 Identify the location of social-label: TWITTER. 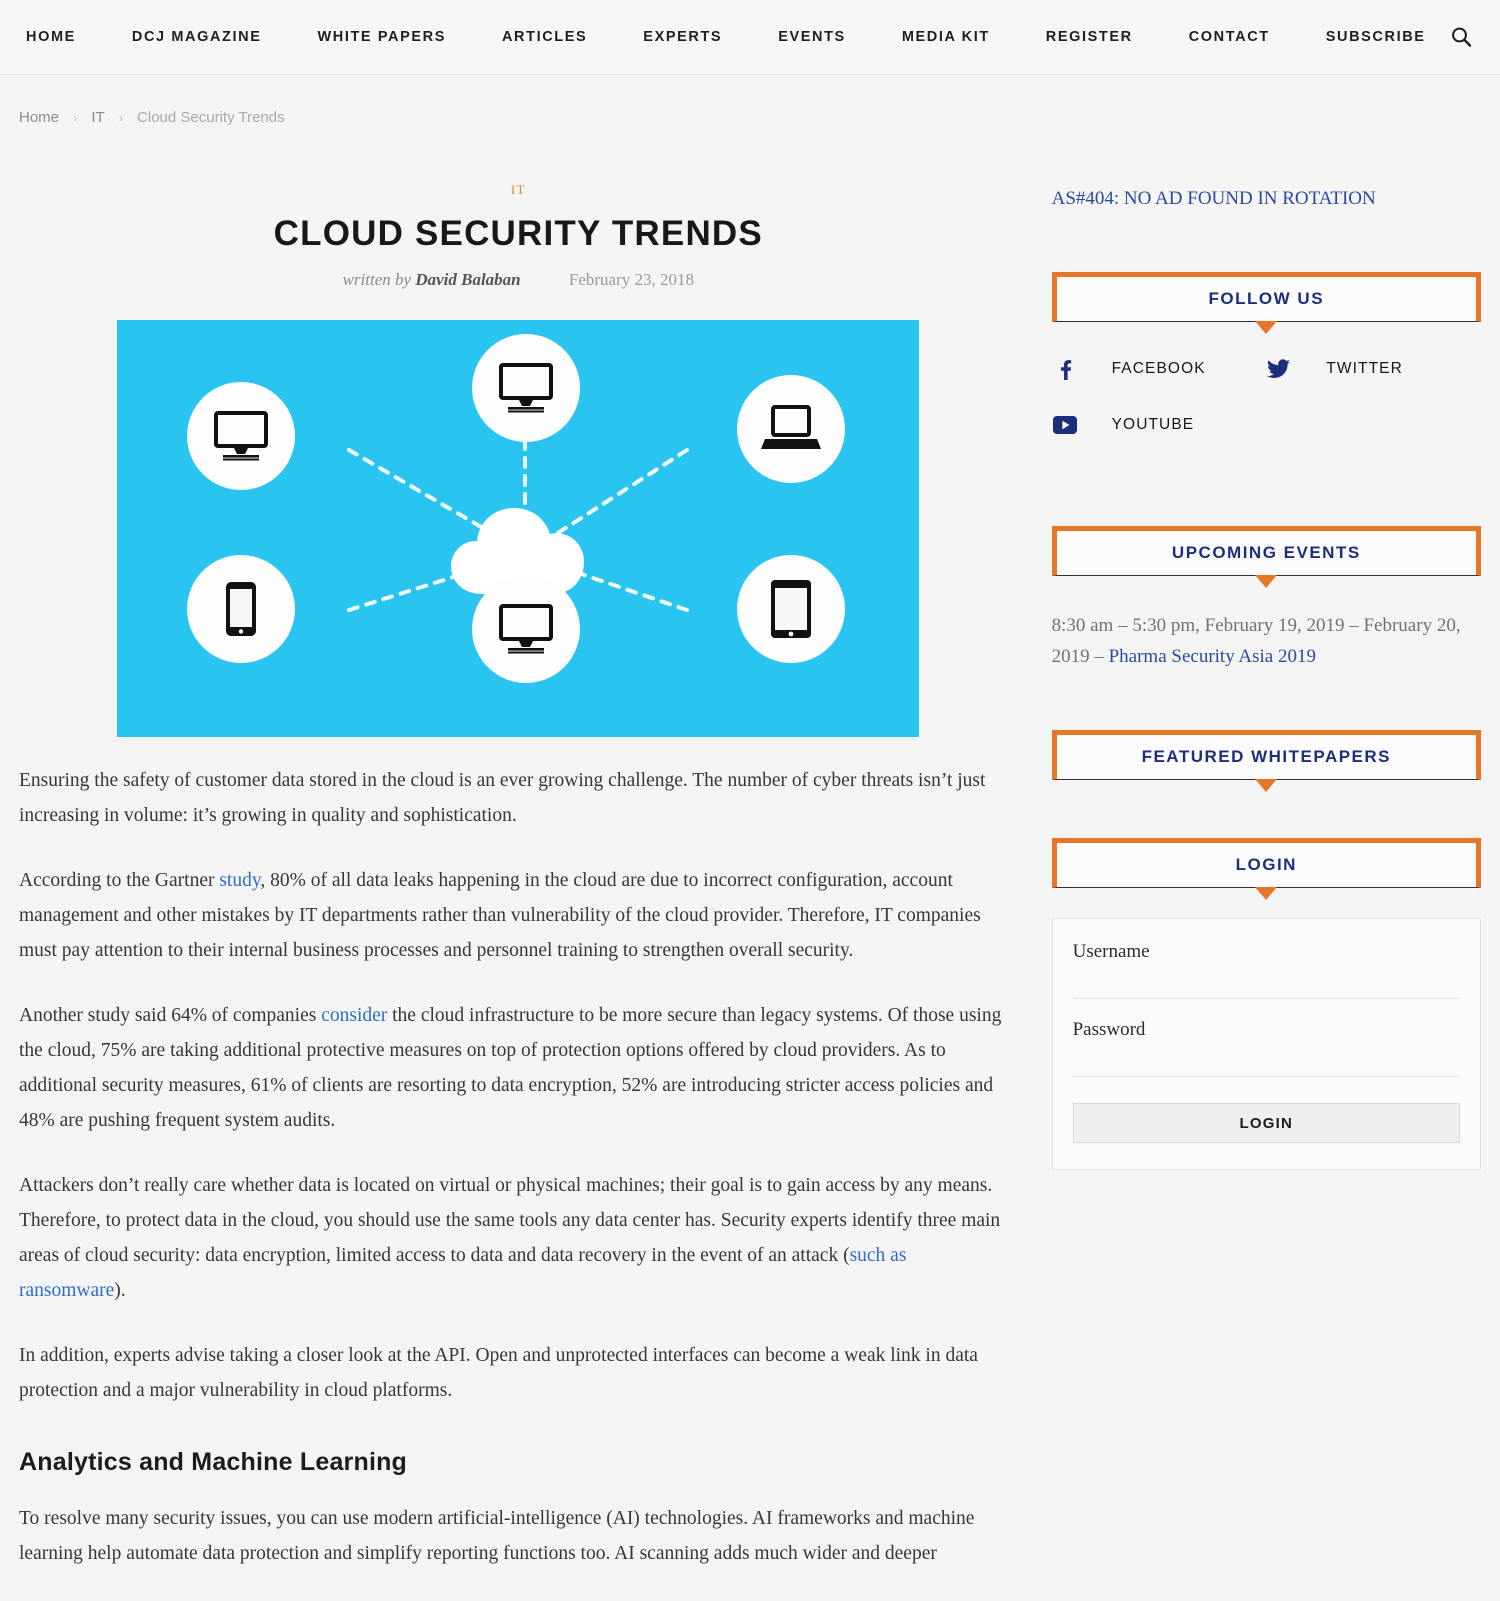
(1364, 368).